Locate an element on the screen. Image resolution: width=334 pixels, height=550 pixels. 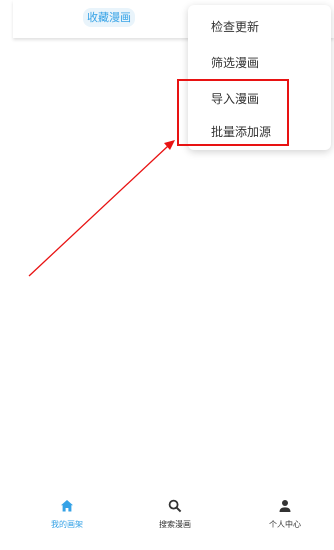
tab-favorites: 收藏漫画 is located at coordinates (109, 17).